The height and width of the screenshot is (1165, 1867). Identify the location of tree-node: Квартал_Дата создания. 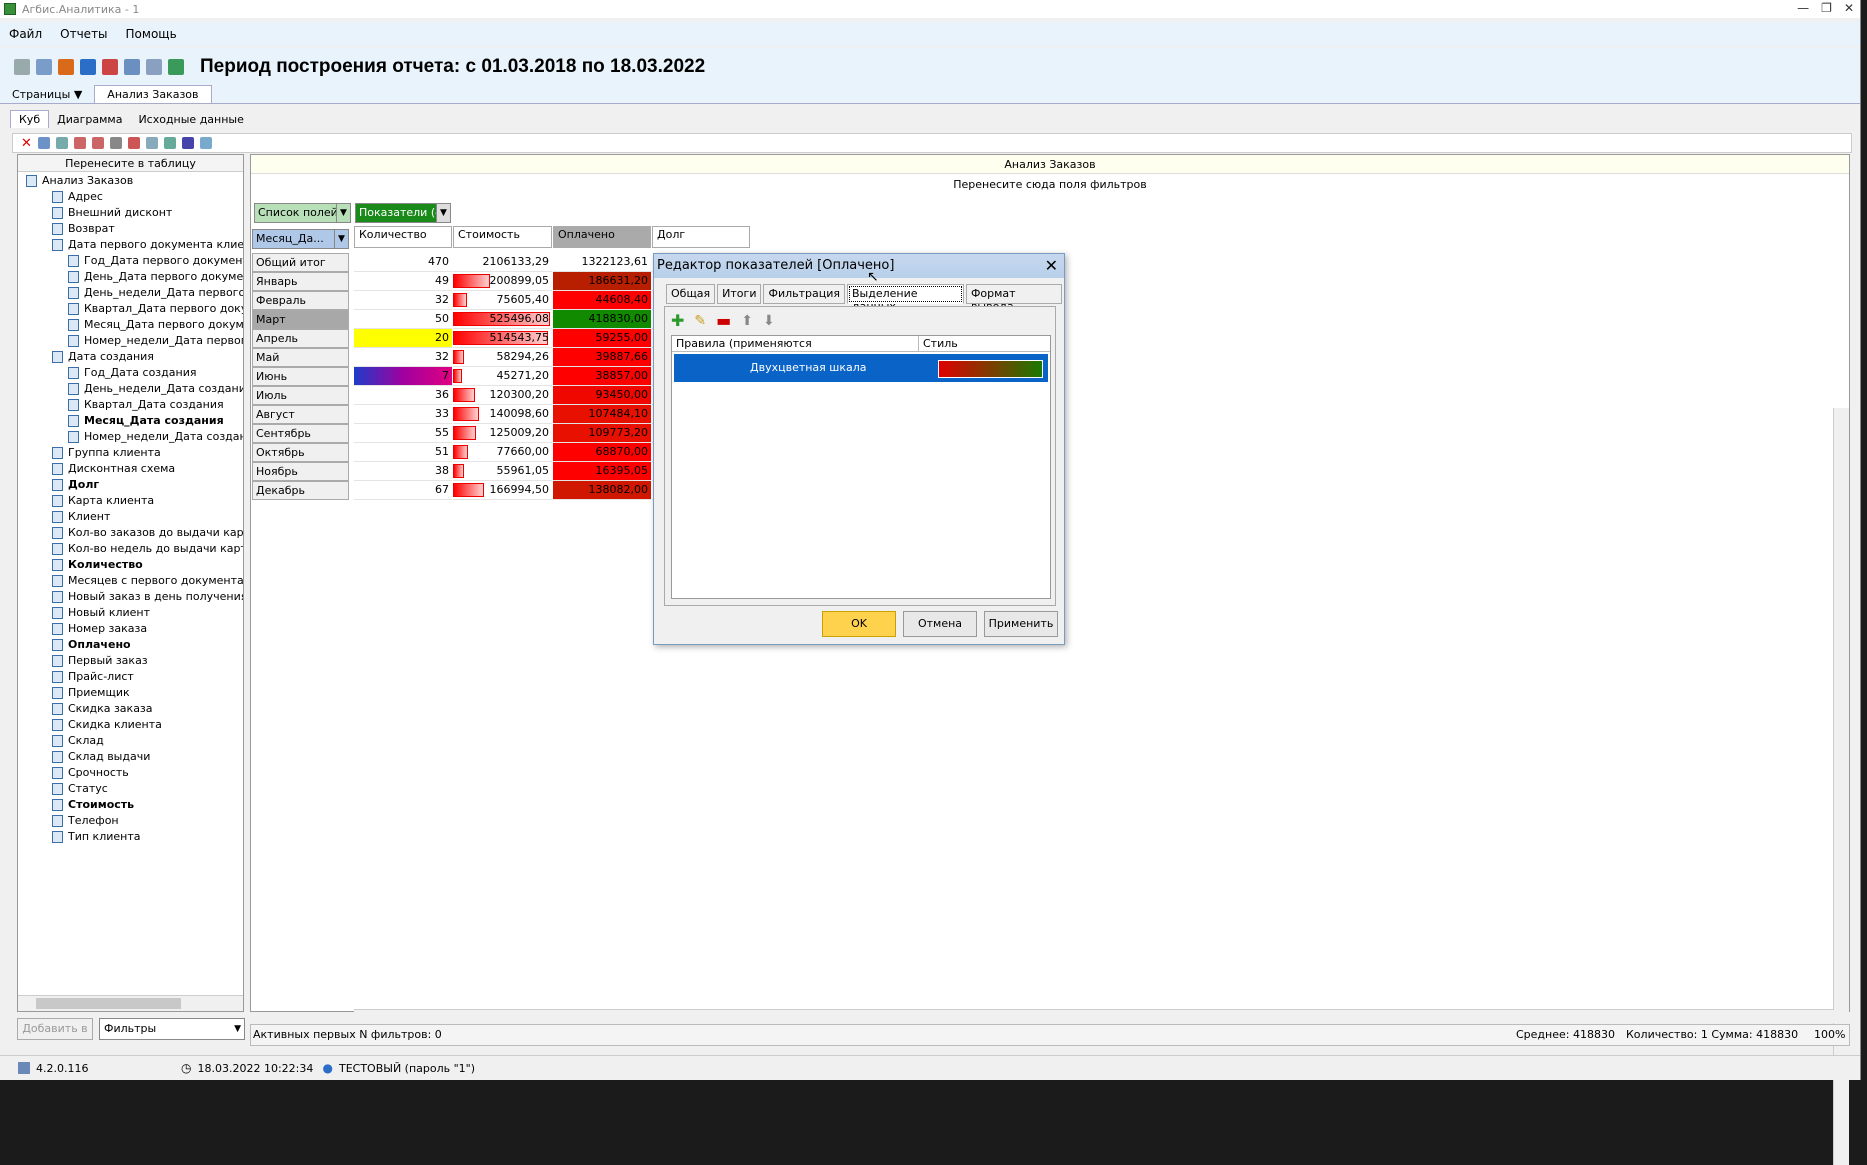
(146, 405).